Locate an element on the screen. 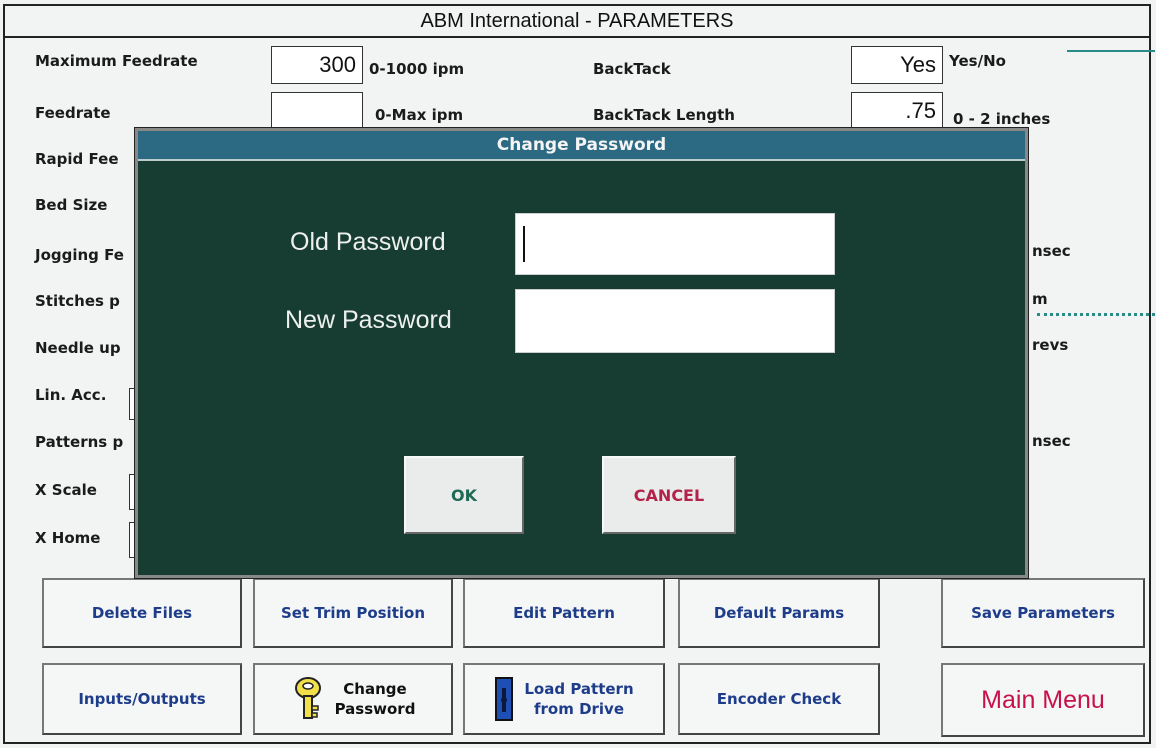  stitches-unit: m is located at coordinates (1040, 299).